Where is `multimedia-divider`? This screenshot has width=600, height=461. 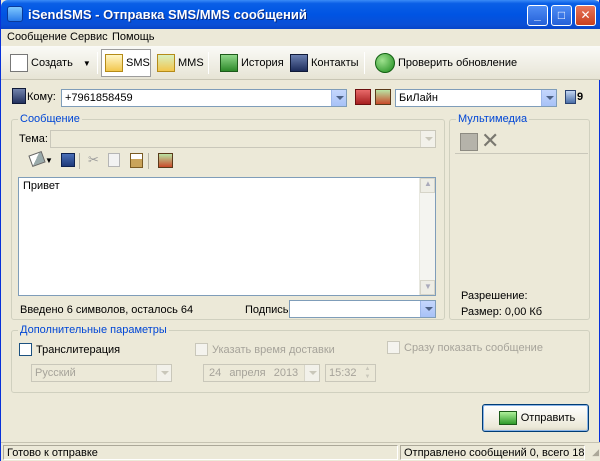 multimedia-divider is located at coordinates (521, 153).